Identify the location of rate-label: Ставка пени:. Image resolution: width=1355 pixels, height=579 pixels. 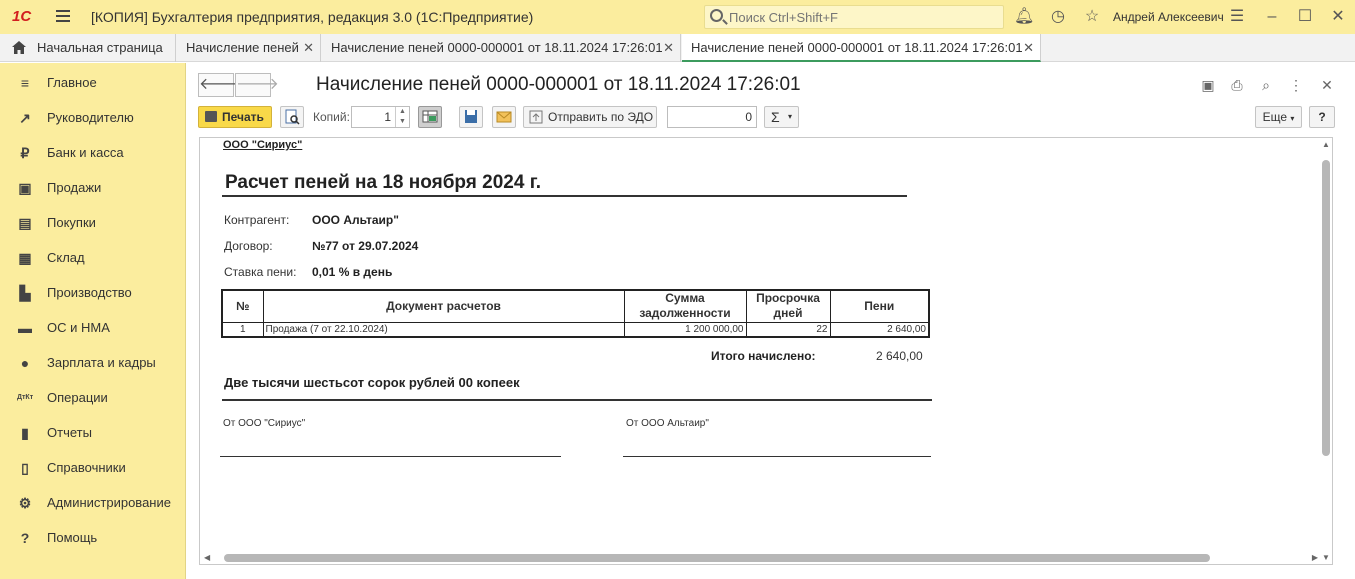
(260, 272).